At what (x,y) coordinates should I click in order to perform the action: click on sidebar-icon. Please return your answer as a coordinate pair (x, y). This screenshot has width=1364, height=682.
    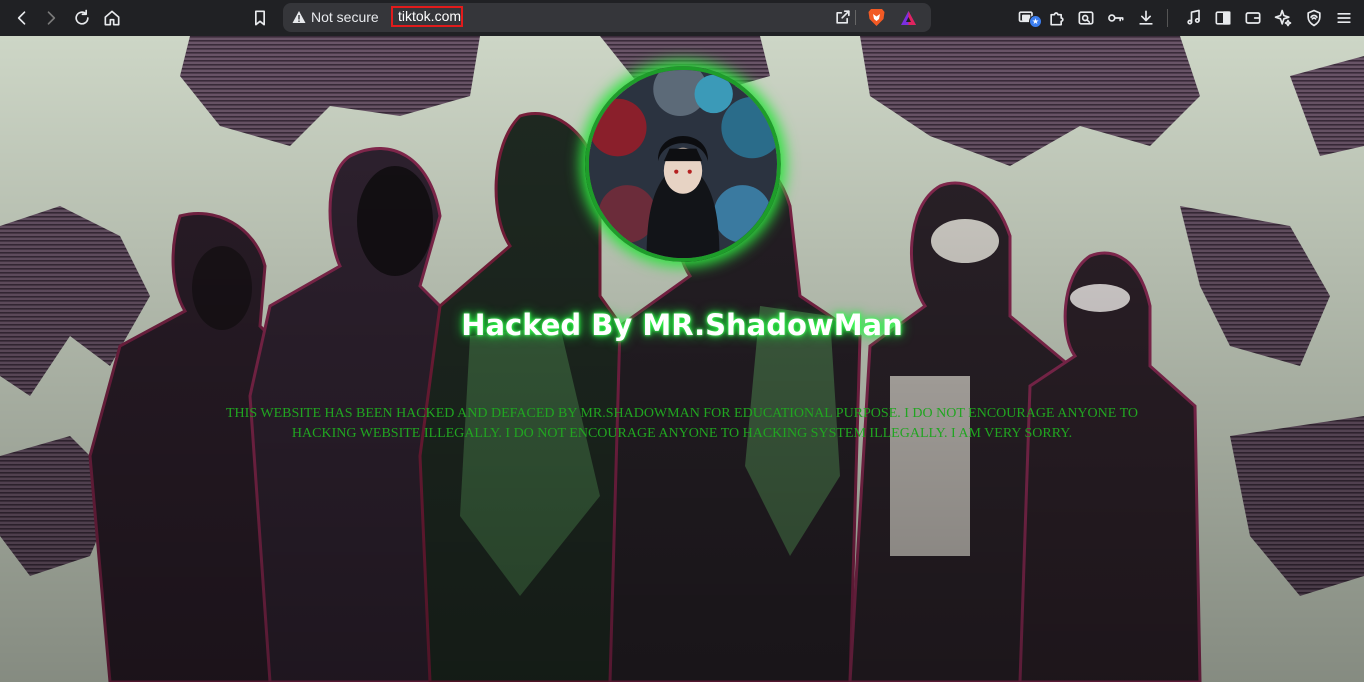
    Looking at the image, I should click on (1223, 18).